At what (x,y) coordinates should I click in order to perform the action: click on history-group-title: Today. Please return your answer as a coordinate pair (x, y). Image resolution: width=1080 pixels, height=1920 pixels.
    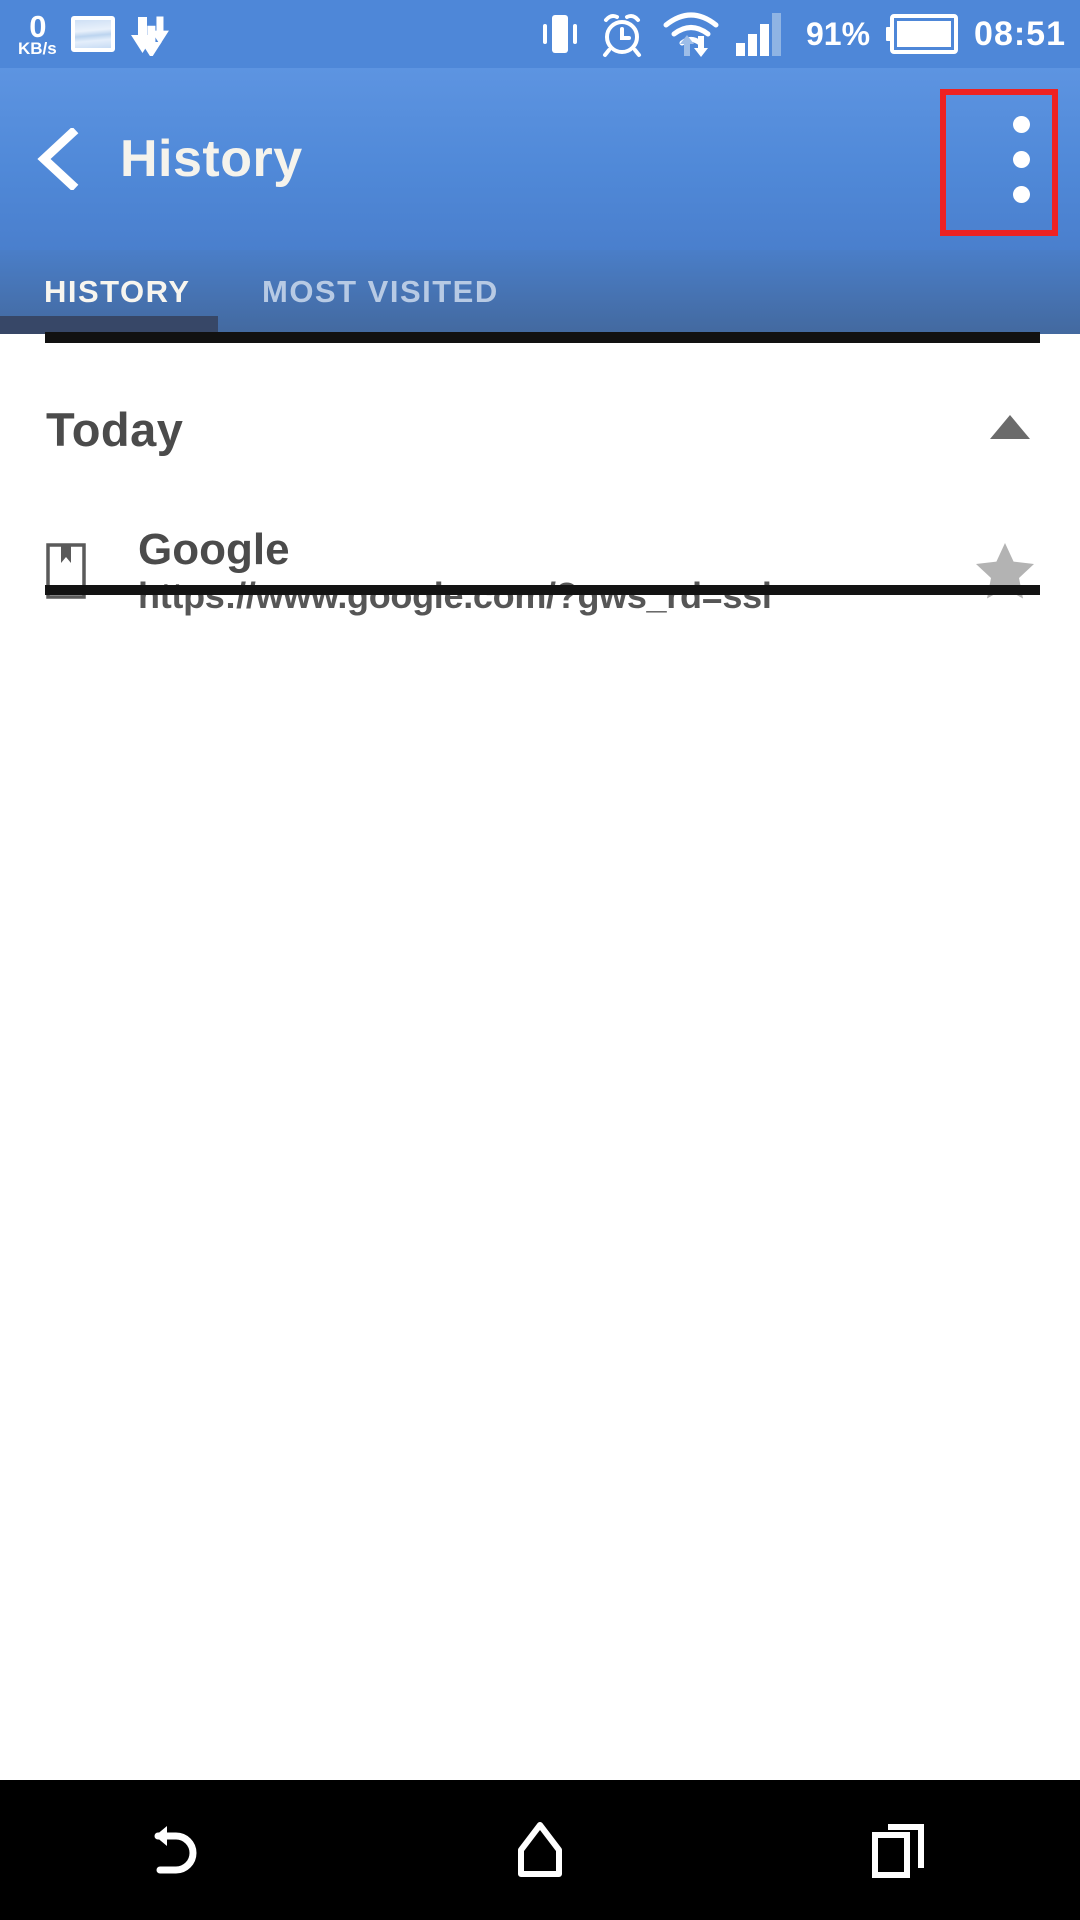
    Looking at the image, I should click on (115, 429).